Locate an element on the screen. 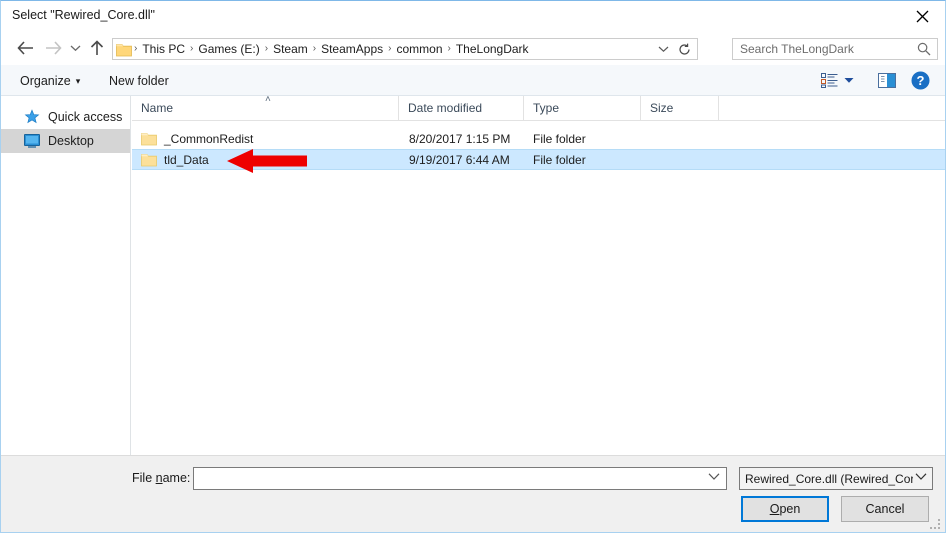 The width and height of the screenshot is (946, 533). view-options-button is located at coordinates (837, 80).